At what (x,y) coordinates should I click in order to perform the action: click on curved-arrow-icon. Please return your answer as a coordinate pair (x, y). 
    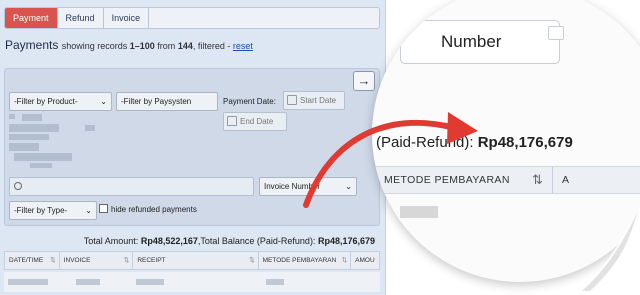
    Looking at the image, I should click on (390, 160).